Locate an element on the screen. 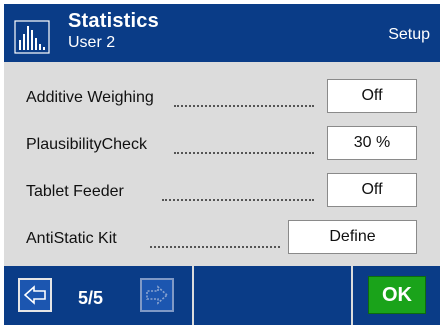 The height and width of the screenshot is (329, 444). statistics-histogram-icon is located at coordinates (32, 37).